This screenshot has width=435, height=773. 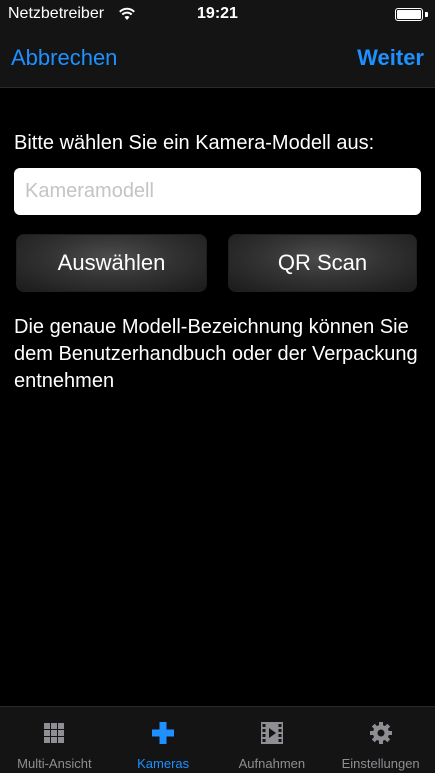 What do you see at coordinates (322, 263) in the screenshot?
I see `qr-scan-button: QR Scan` at bounding box center [322, 263].